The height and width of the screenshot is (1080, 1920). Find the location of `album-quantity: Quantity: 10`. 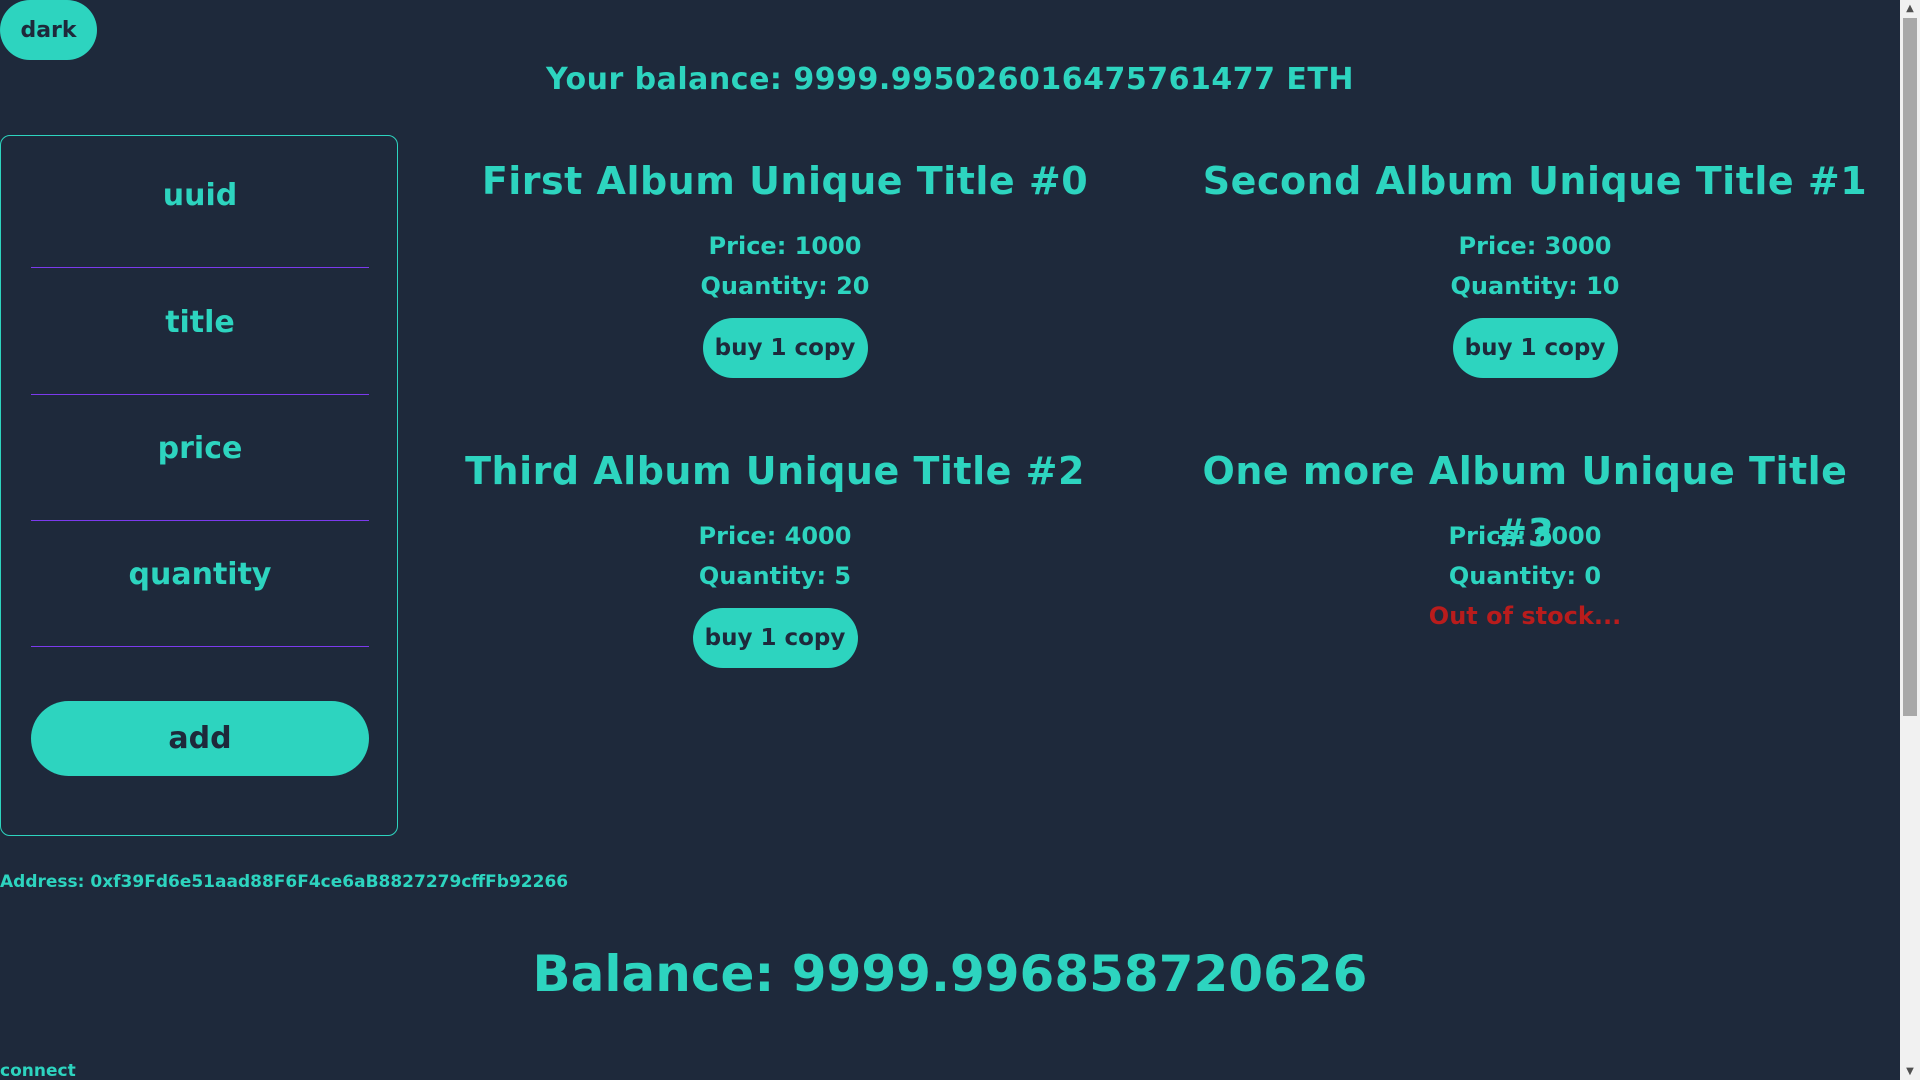

album-quantity: Quantity: 10 is located at coordinates (1535, 286).